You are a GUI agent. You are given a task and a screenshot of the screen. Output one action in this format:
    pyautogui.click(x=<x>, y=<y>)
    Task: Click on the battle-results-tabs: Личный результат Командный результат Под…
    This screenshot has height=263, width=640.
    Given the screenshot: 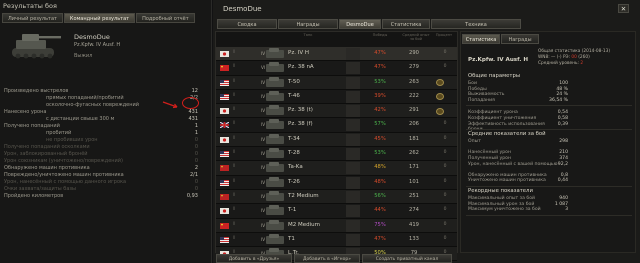 What is the action you would take?
    pyautogui.click(x=98, y=18)
    